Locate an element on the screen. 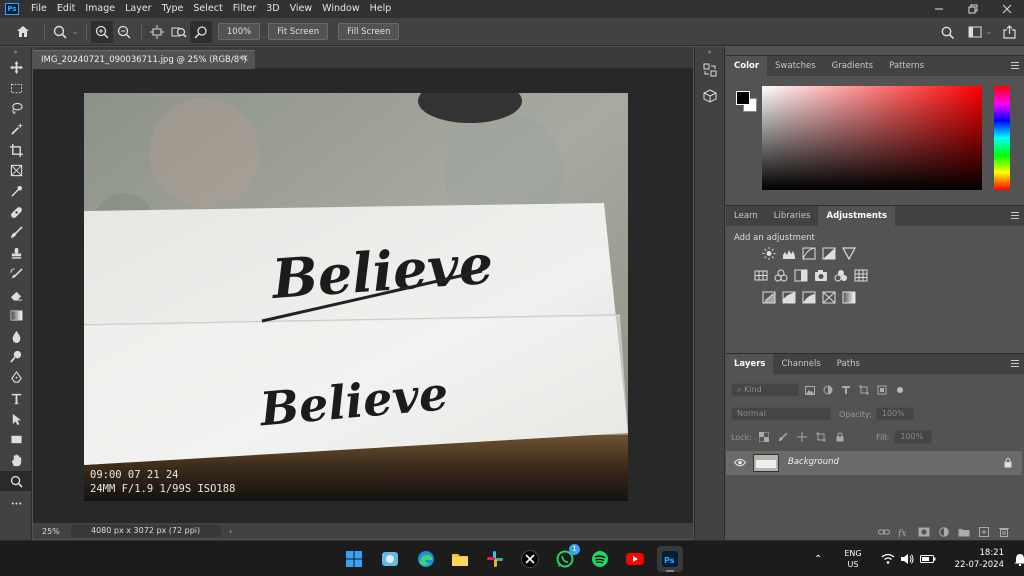 The image size is (1024, 576). filter-pixel-layers is located at coordinates (810, 390).